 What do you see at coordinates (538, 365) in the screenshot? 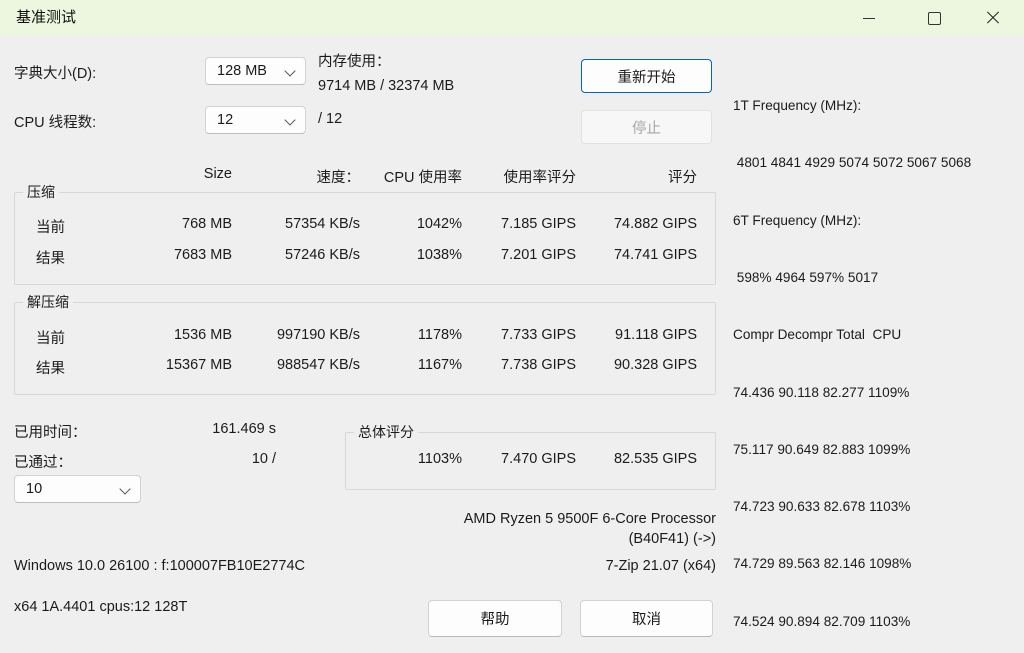
I see `usage-rating-value: 7.738 GIPS` at bounding box center [538, 365].